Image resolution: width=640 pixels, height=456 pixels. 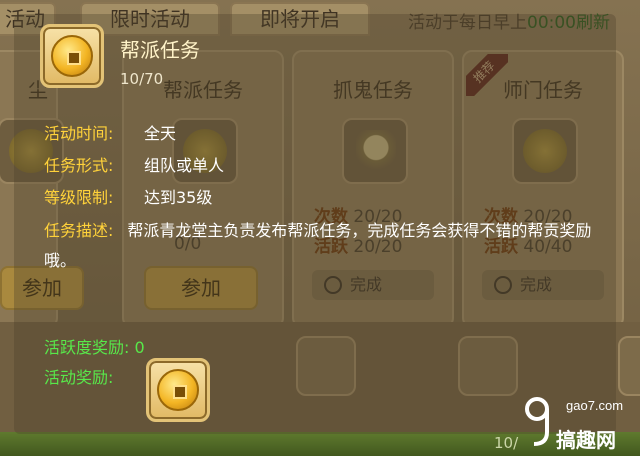 What do you see at coordinates (537, 421) in the screenshot?
I see `watermark-logo` at bounding box center [537, 421].